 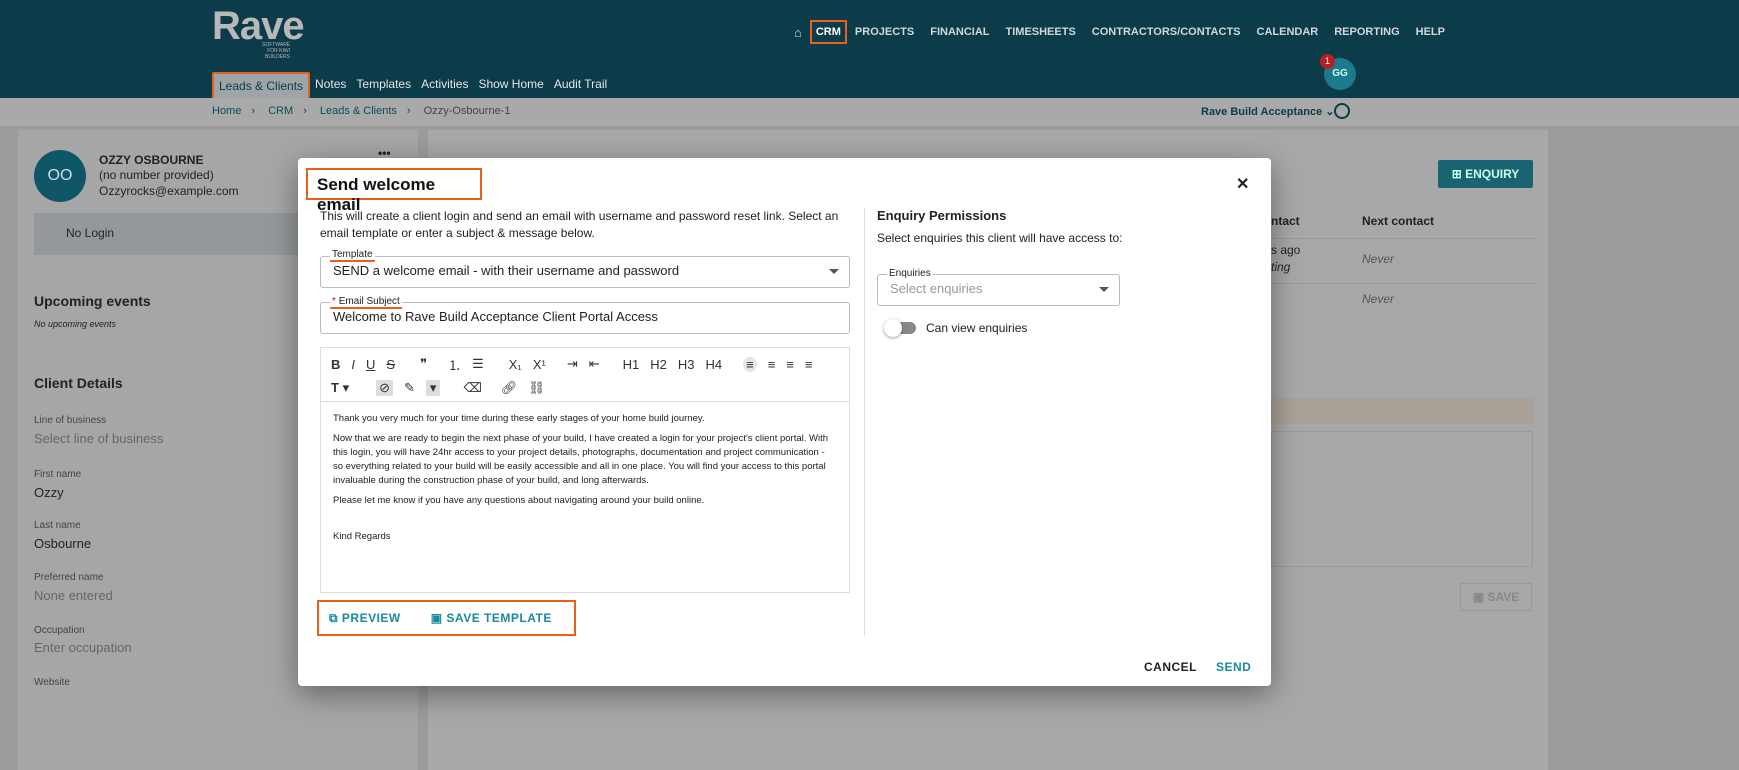 I want to click on strikethrough-icon: S, so click(x=390, y=364).